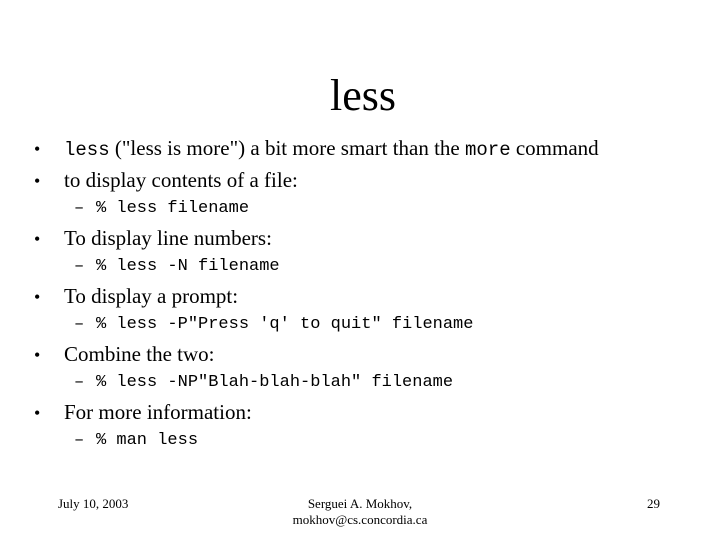 This screenshot has height=540, width=720. Describe the element at coordinates (285, 324) in the screenshot. I see `command-example: % less -P"Press 'q' to quit" filename` at that location.